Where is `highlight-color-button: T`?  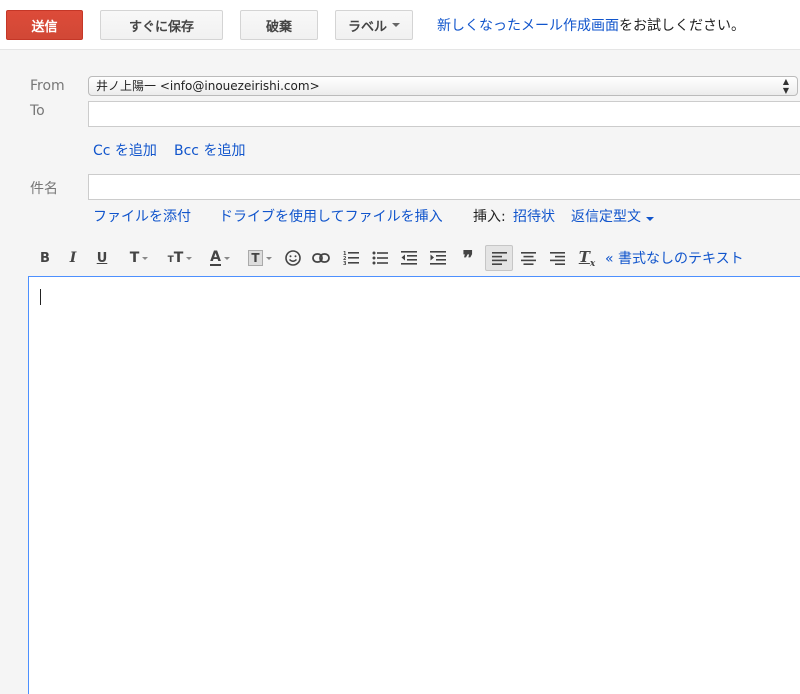
highlight-color-button: T is located at coordinates (260, 258).